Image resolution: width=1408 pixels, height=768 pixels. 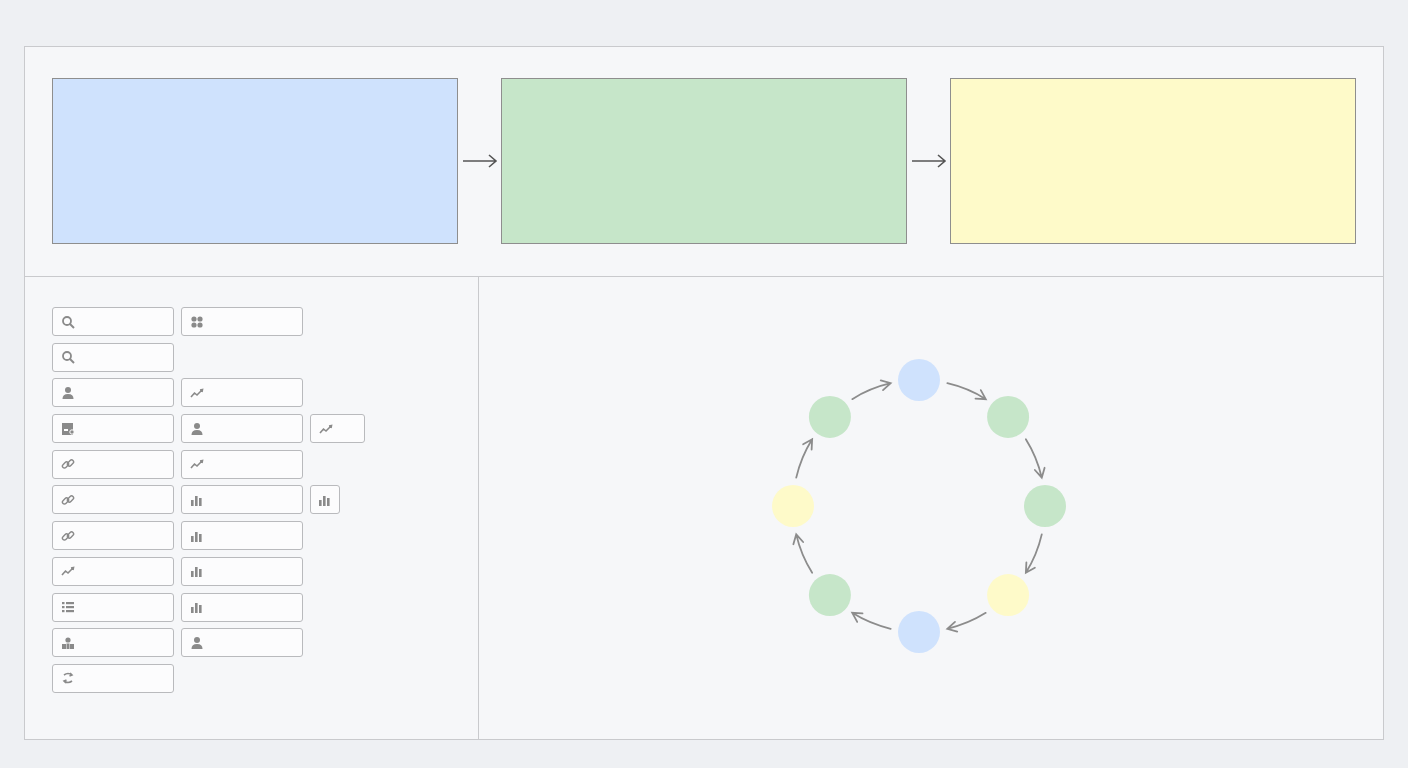 What do you see at coordinates (68, 428) in the screenshot?
I see `chart-document-icon` at bounding box center [68, 428].